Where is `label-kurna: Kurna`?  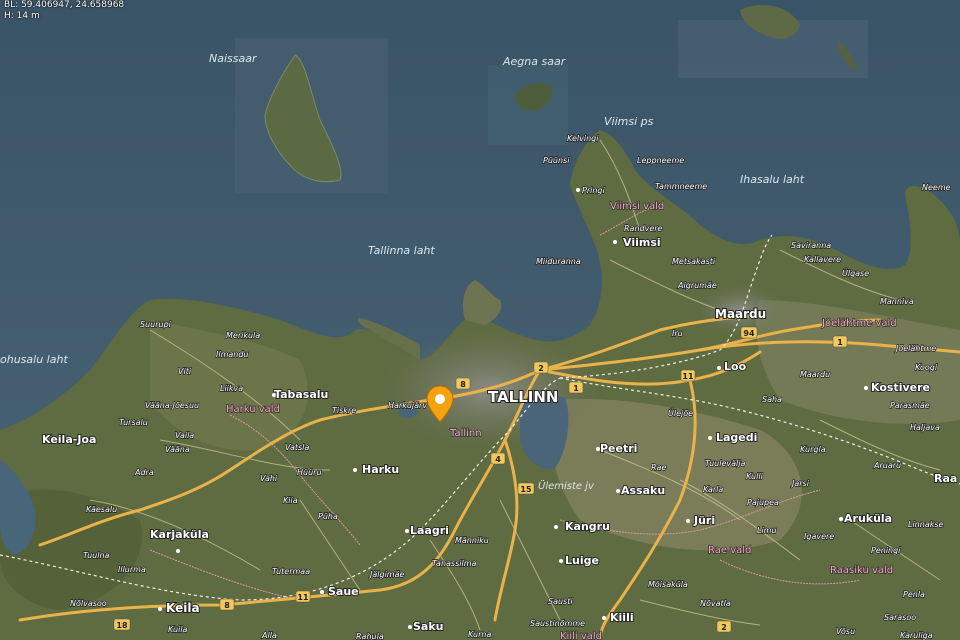
label-kurna: Kurna is located at coordinates (479, 634).